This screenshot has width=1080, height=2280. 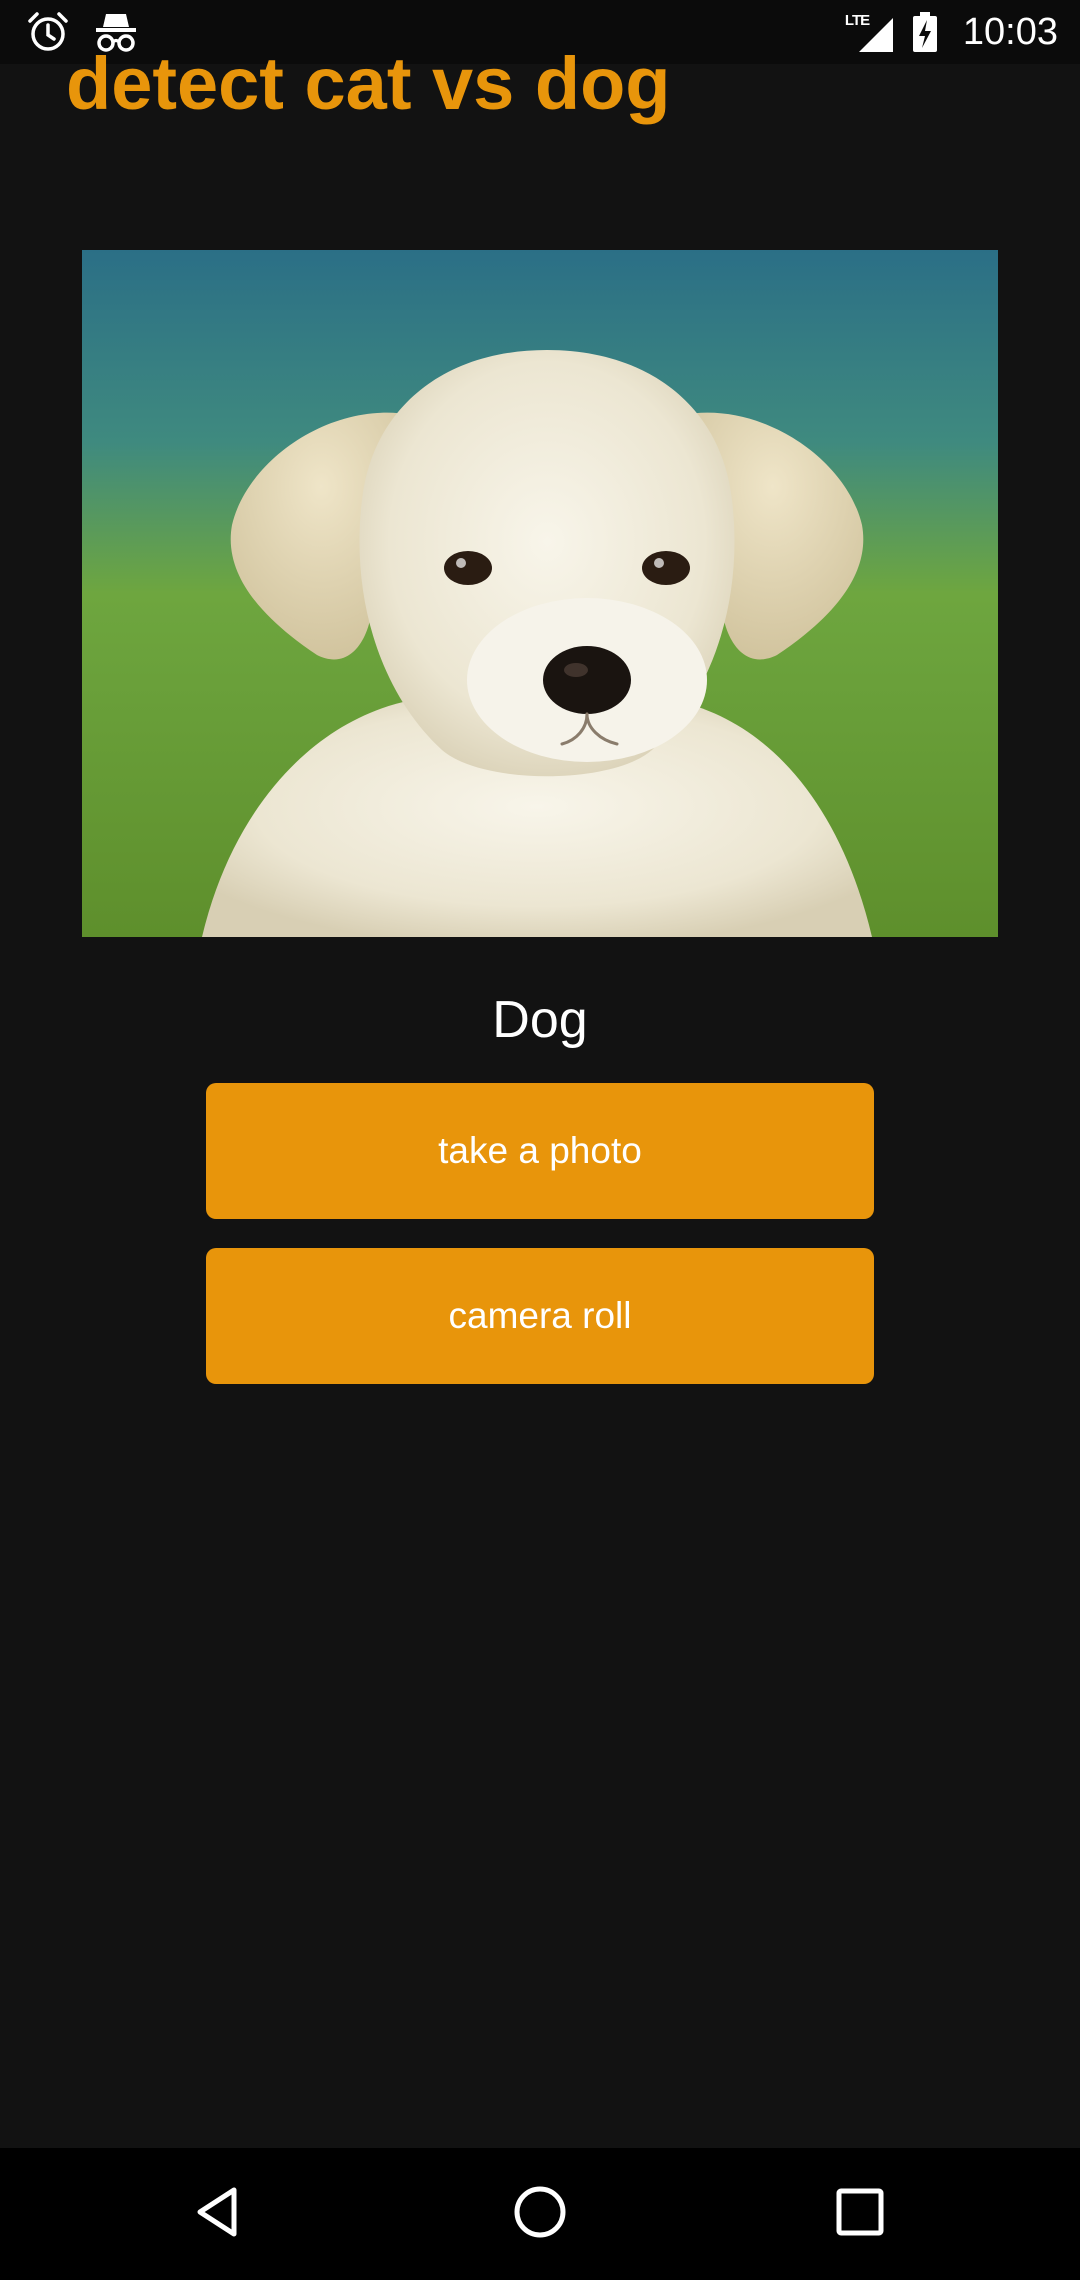 I want to click on recents-icon, so click(x=860, y=2214).